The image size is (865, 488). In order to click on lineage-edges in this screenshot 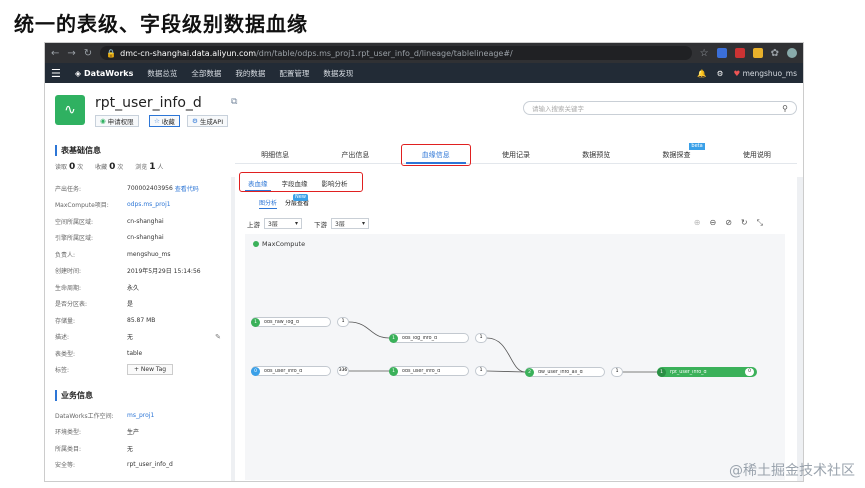, I will do `click(502, 347)`.